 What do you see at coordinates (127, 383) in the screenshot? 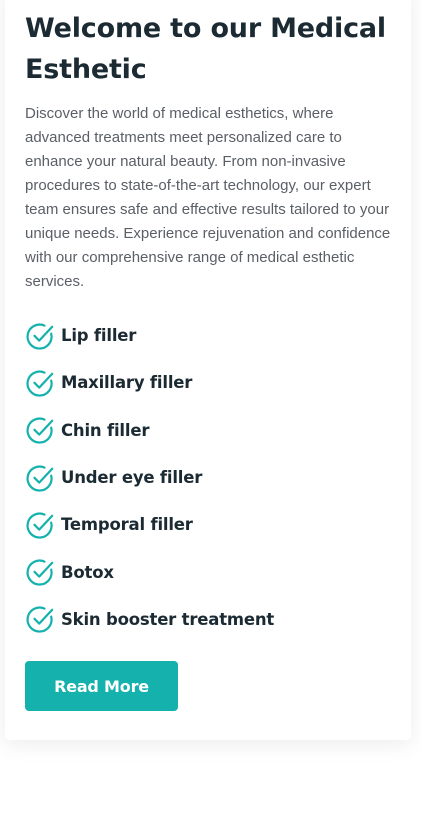
I see `feature-label: Maxillary filler` at bounding box center [127, 383].